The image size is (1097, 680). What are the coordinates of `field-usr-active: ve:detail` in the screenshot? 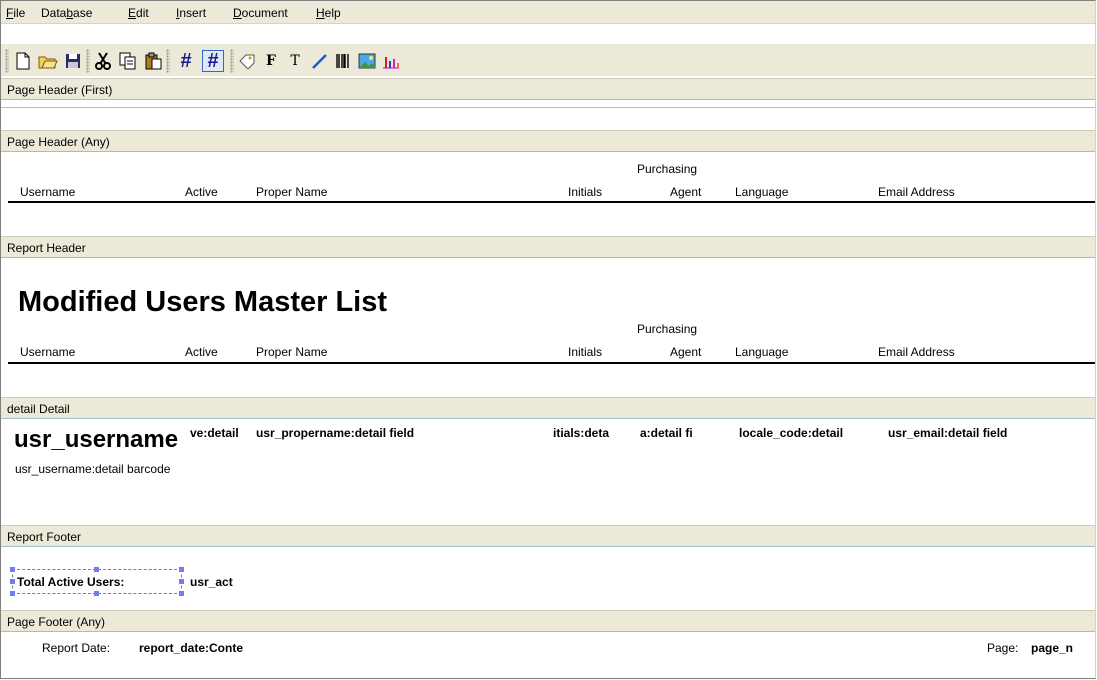 It's located at (219, 433).